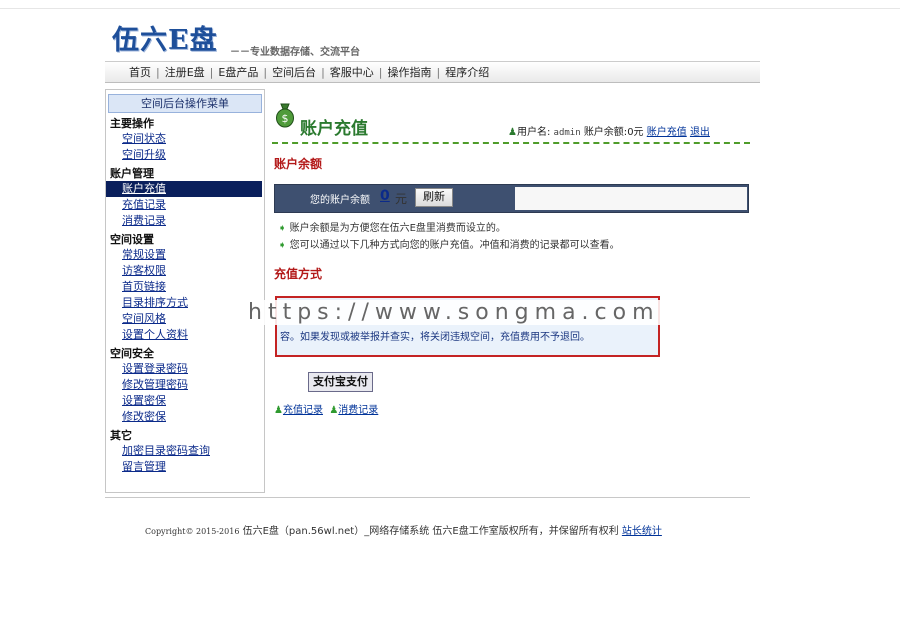 This screenshot has width=900, height=628. What do you see at coordinates (340, 382) in the screenshot?
I see `alipay-button: 支付宝支付` at bounding box center [340, 382].